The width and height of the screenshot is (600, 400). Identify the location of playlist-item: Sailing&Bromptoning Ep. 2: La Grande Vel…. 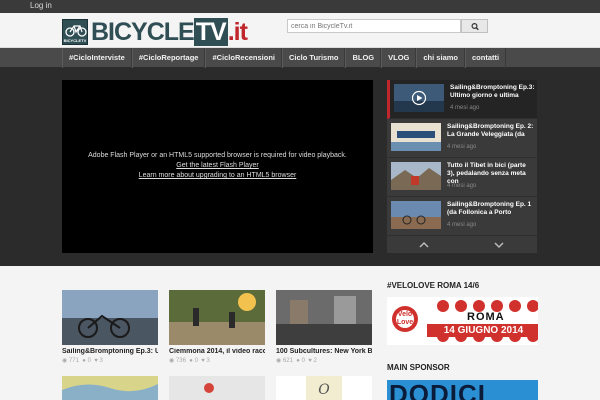
(462, 138).